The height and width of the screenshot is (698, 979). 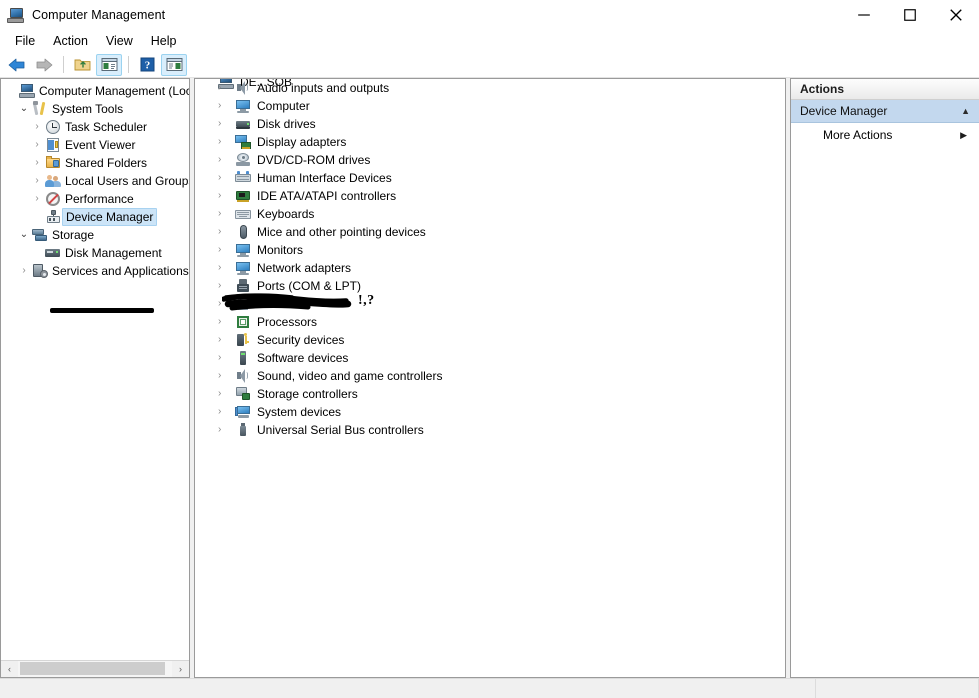 I want to click on device-category-ide-ata-atapi-controllers: › IDE ATA/ATAPI controllers, so click(x=490, y=196).